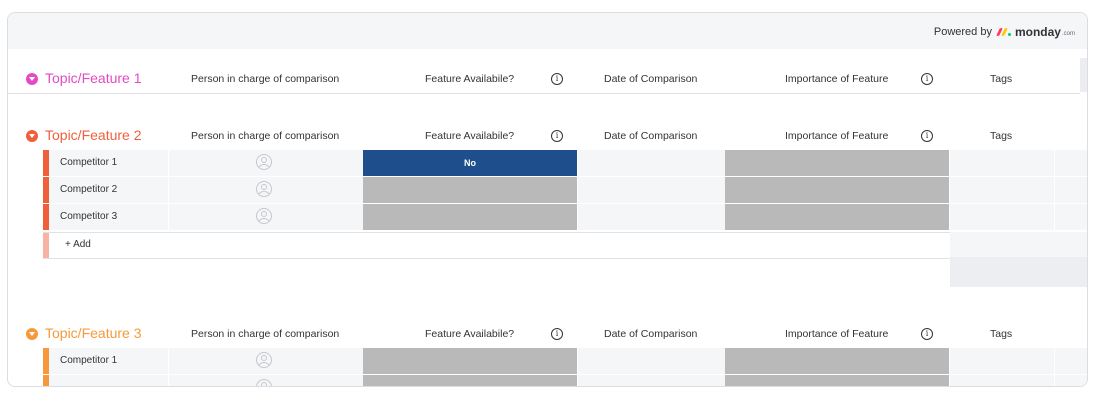 The height and width of the screenshot is (397, 1096). What do you see at coordinates (470, 163) in the screenshot?
I see `status-cell: No` at bounding box center [470, 163].